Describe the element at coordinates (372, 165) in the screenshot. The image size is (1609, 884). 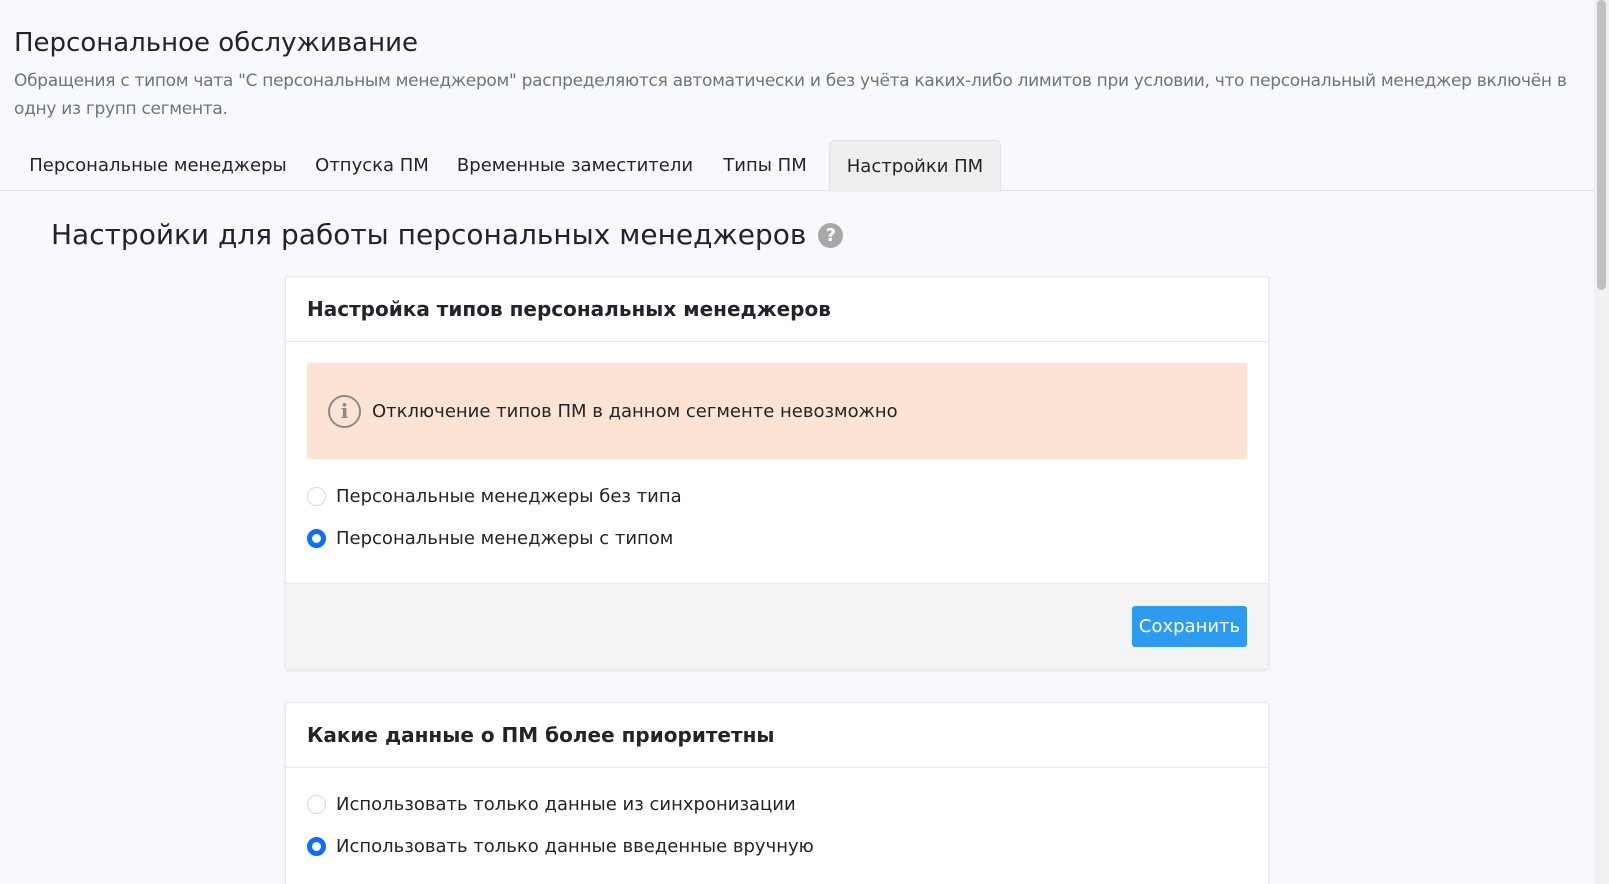
I see `tab-vacations: Отпуска ПМ` at that location.